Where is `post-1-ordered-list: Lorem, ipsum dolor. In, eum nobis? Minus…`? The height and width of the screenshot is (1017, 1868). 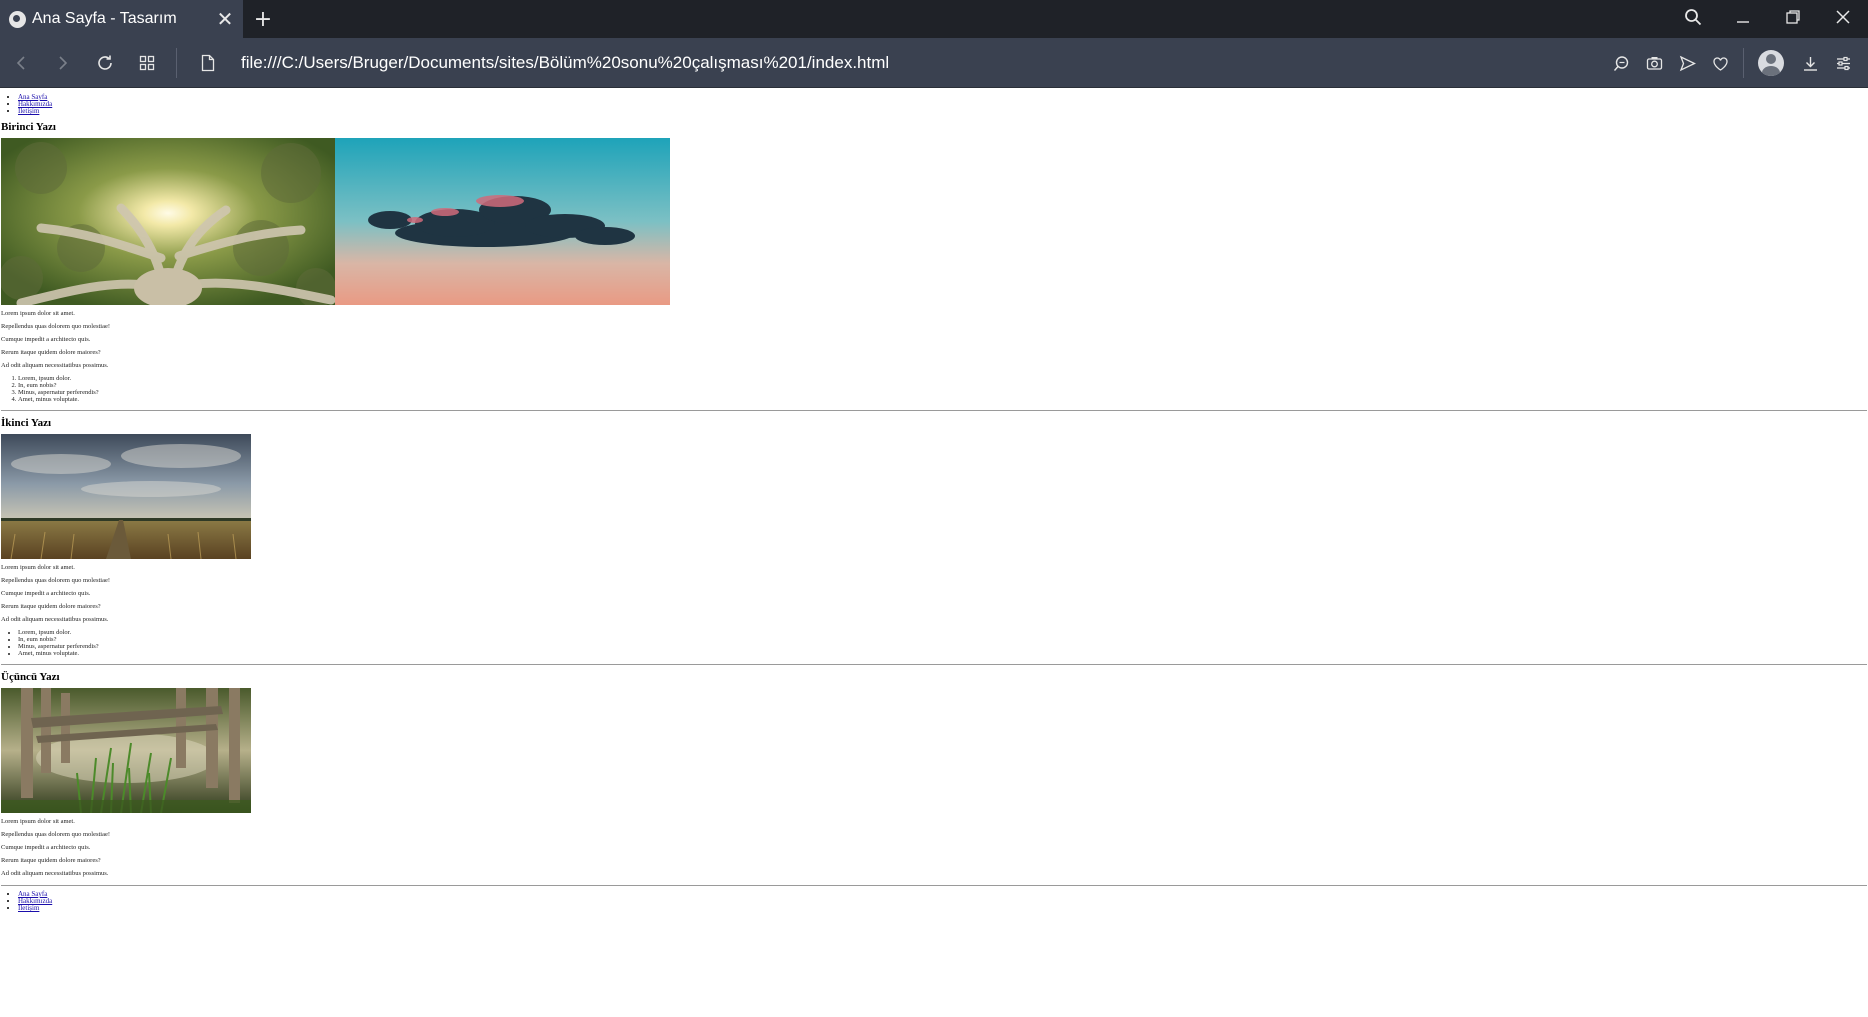
post-1-ordered-list: Lorem, ipsum dolor. In, eum nobis? Minus… is located at coordinates (934, 389).